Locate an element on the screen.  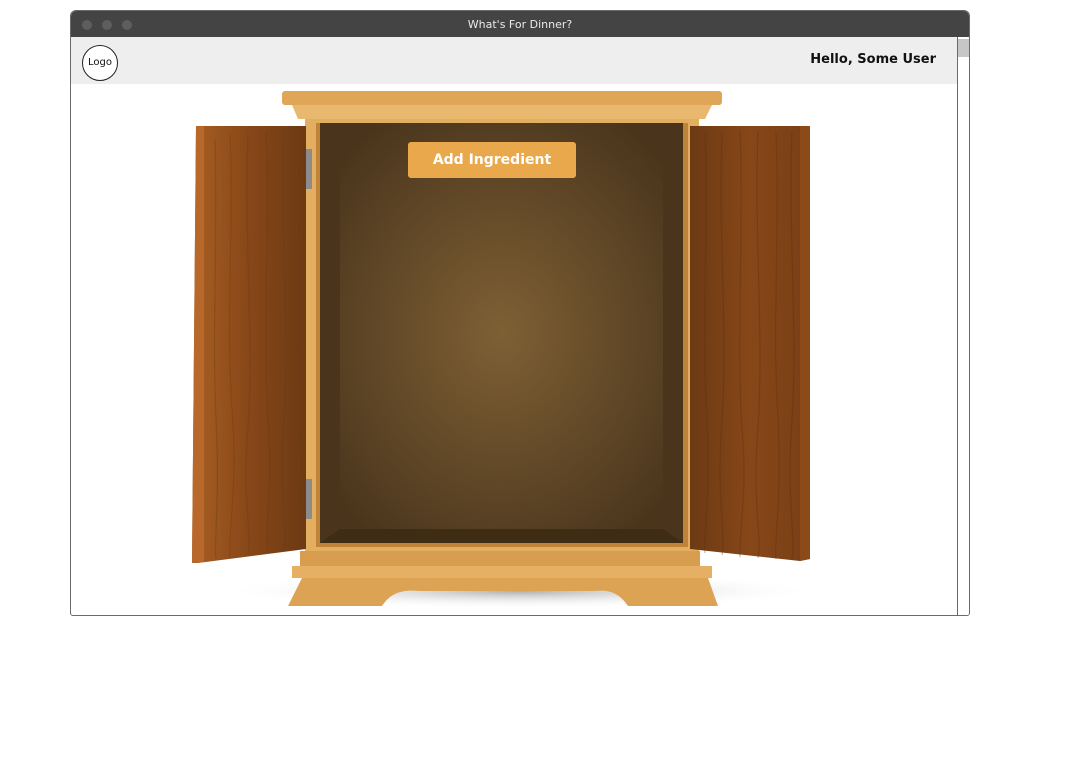
scrollbar-thumb is located at coordinates (963, 48).